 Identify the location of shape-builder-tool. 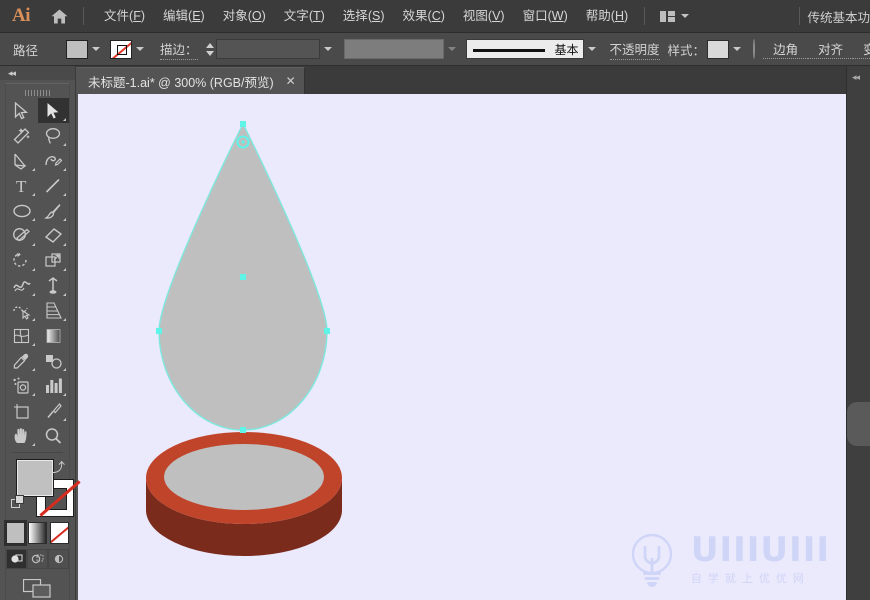
(22, 310).